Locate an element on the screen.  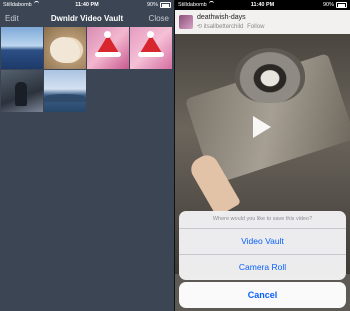
close-button: Close is located at coordinates (159, 18).